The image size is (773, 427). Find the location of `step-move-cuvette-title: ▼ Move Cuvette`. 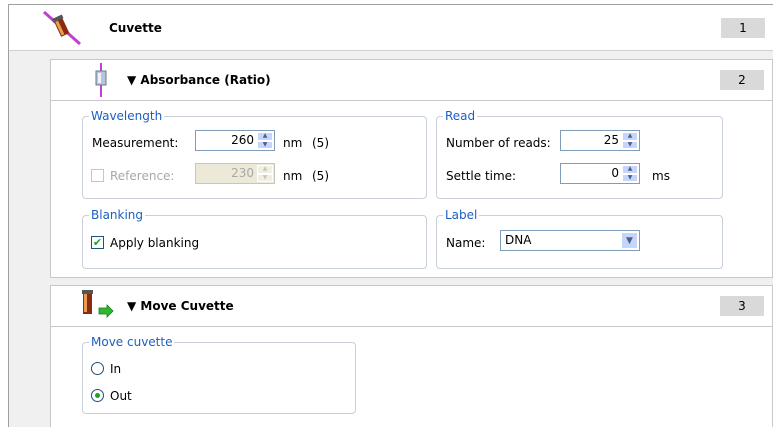

step-move-cuvette-title: ▼ Move Cuvette is located at coordinates (180, 306).